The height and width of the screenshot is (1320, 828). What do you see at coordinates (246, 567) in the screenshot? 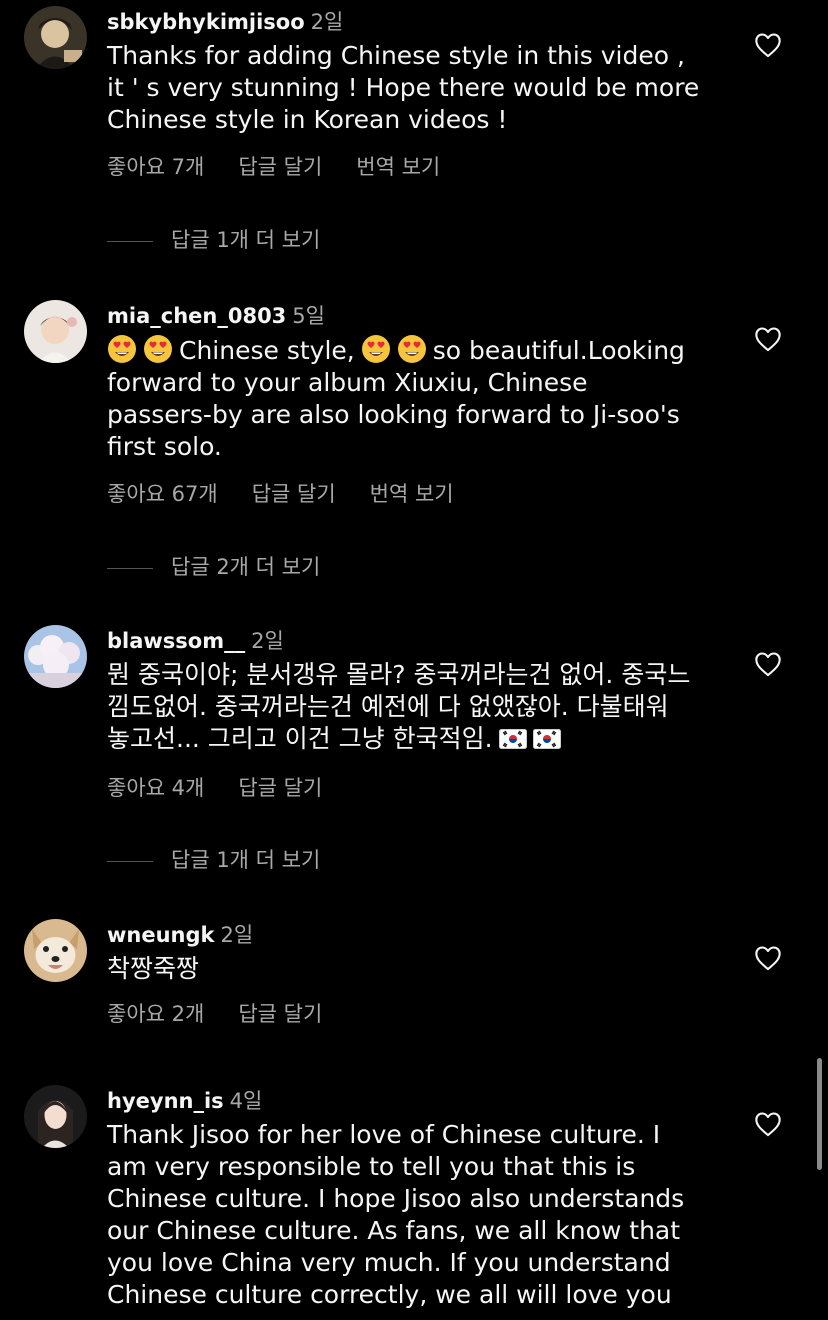
I see `view-replies-label: 답글 2개 더 보기` at bounding box center [246, 567].